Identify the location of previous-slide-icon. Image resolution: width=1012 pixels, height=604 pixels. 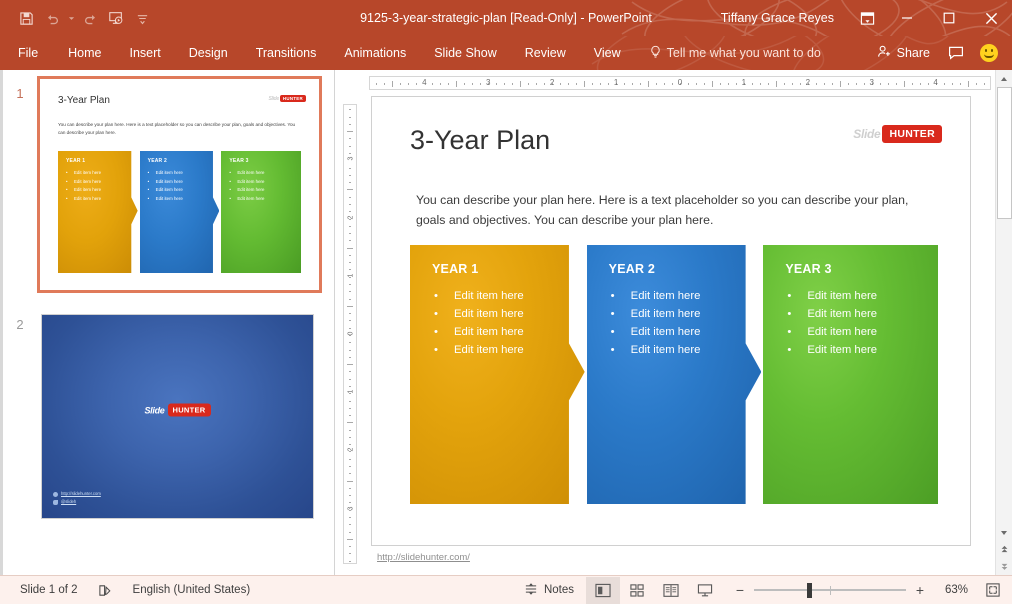
(1003, 549).